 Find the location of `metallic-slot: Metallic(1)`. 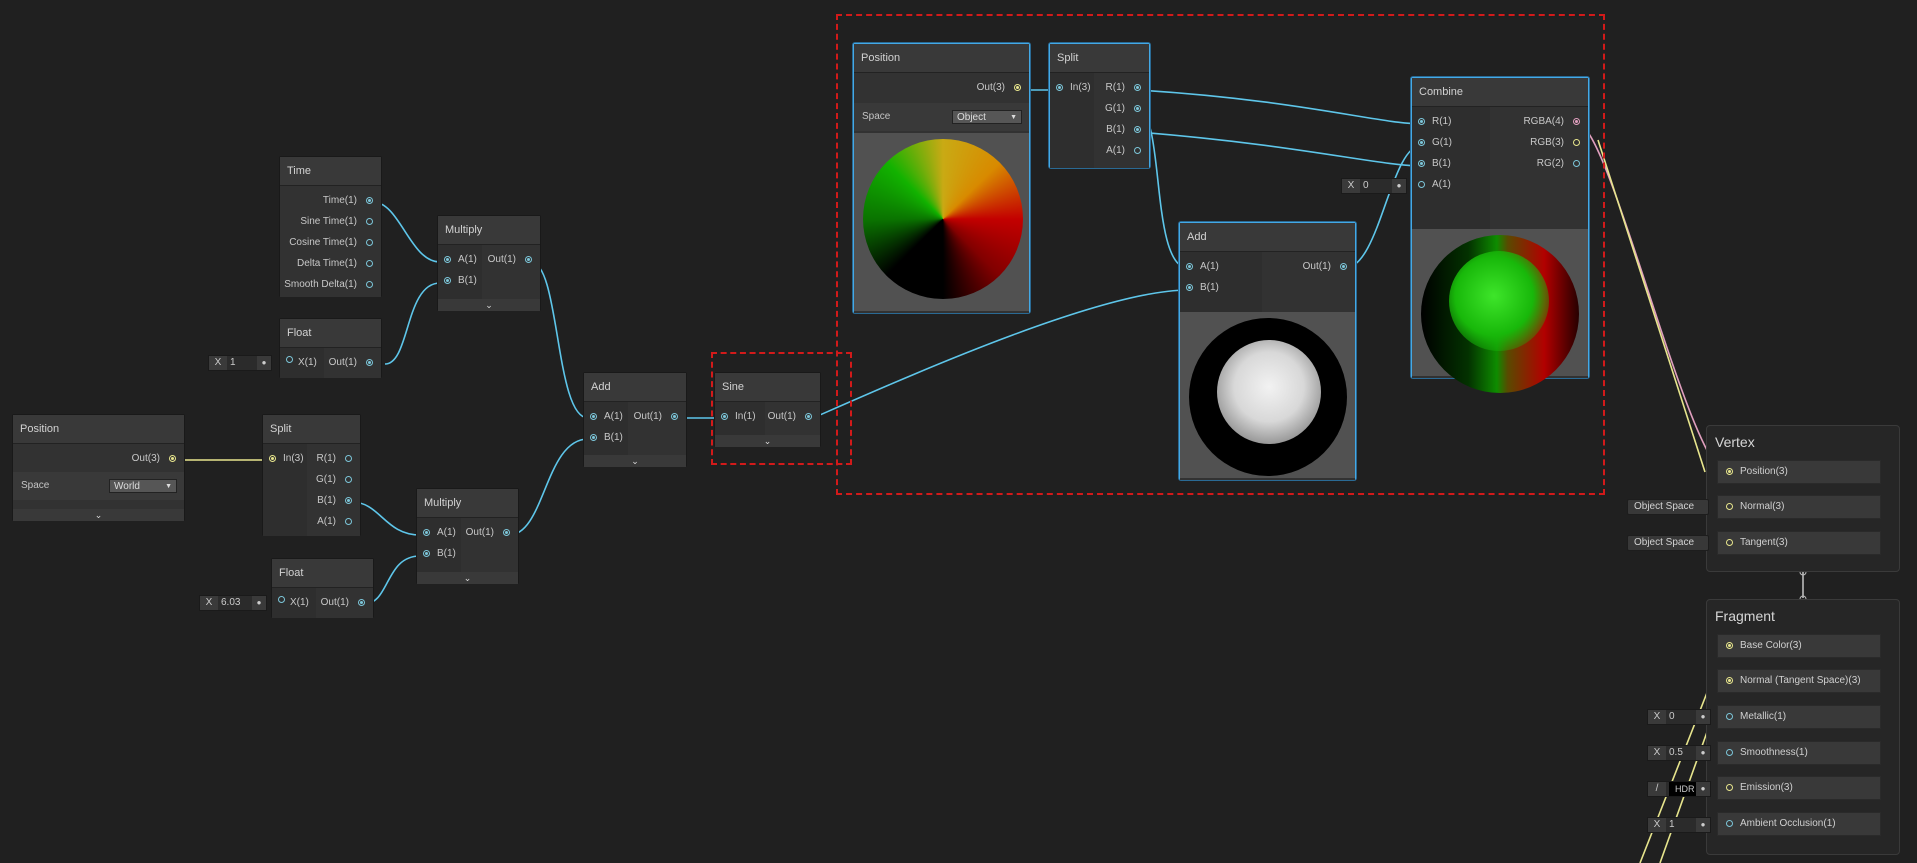

metallic-slot: Metallic(1) is located at coordinates (1799, 717).